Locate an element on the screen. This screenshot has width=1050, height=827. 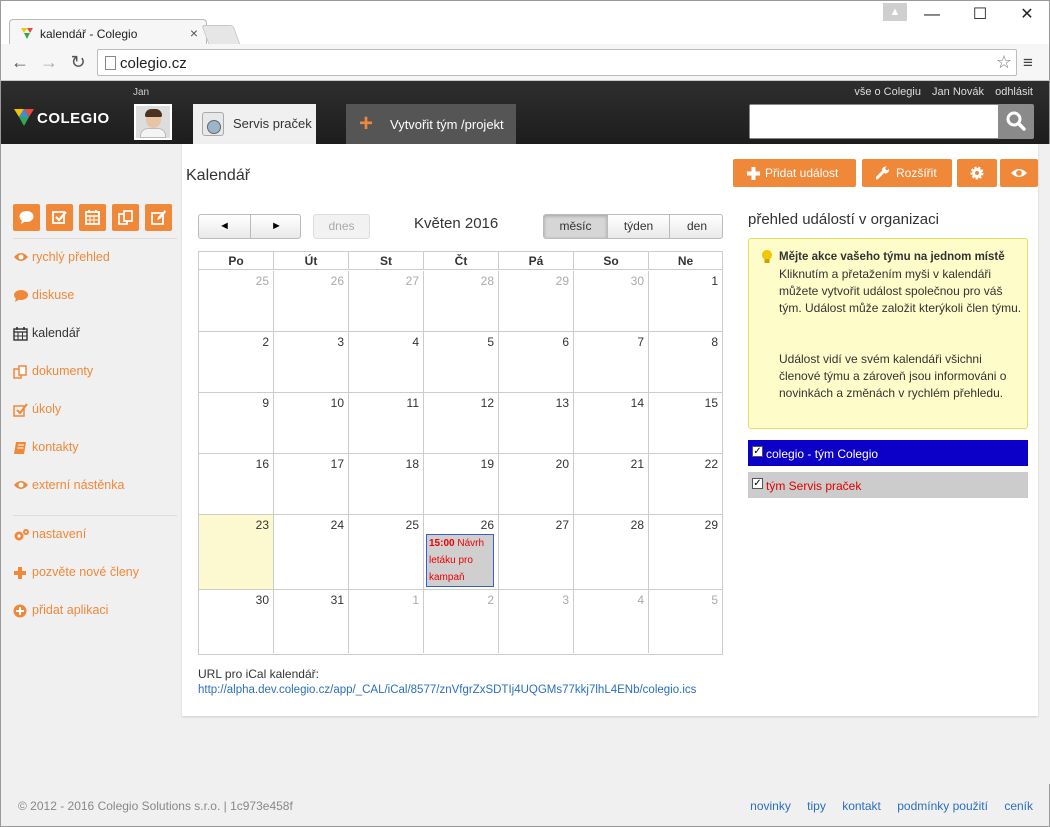
today-button: dnes is located at coordinates (341, 226).